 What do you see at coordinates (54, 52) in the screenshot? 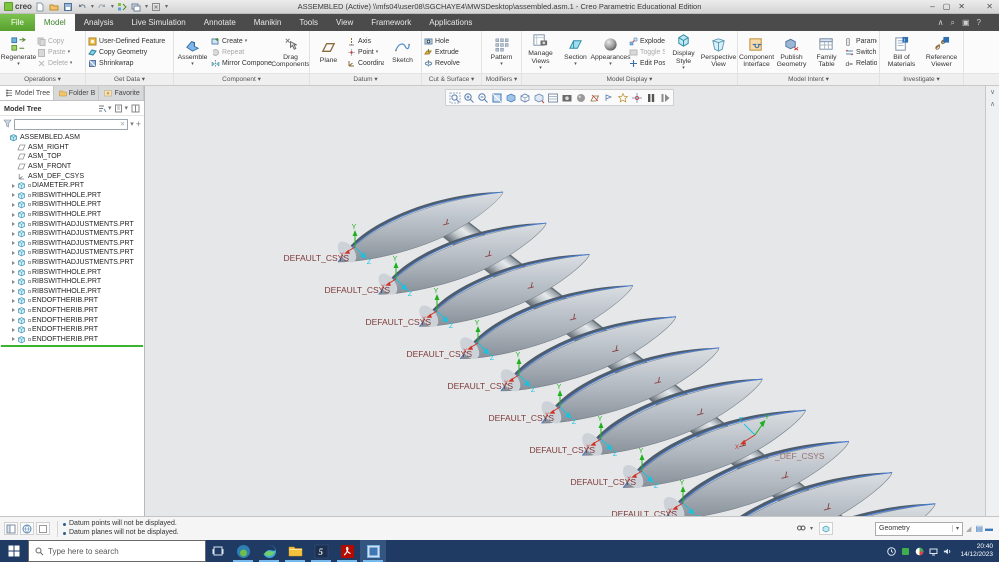
I see `paste-button: Paste ▾` at bounding box center [54, 52].